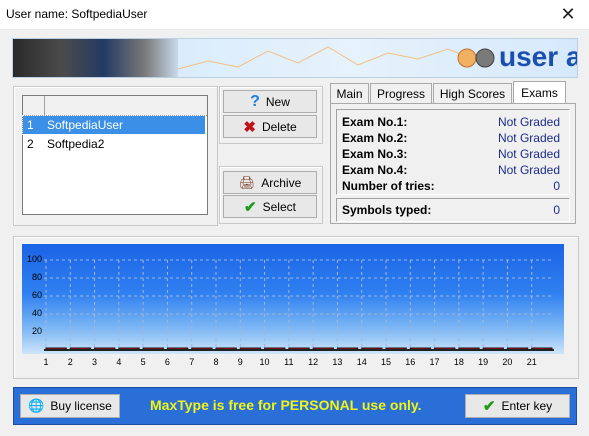 The width and height of the screenshot is (589, 436). What do you see at coordinates (528, 138) in the screenshot?
I see `exam-2-value: Not Graded` at bounding box center [528, 138].